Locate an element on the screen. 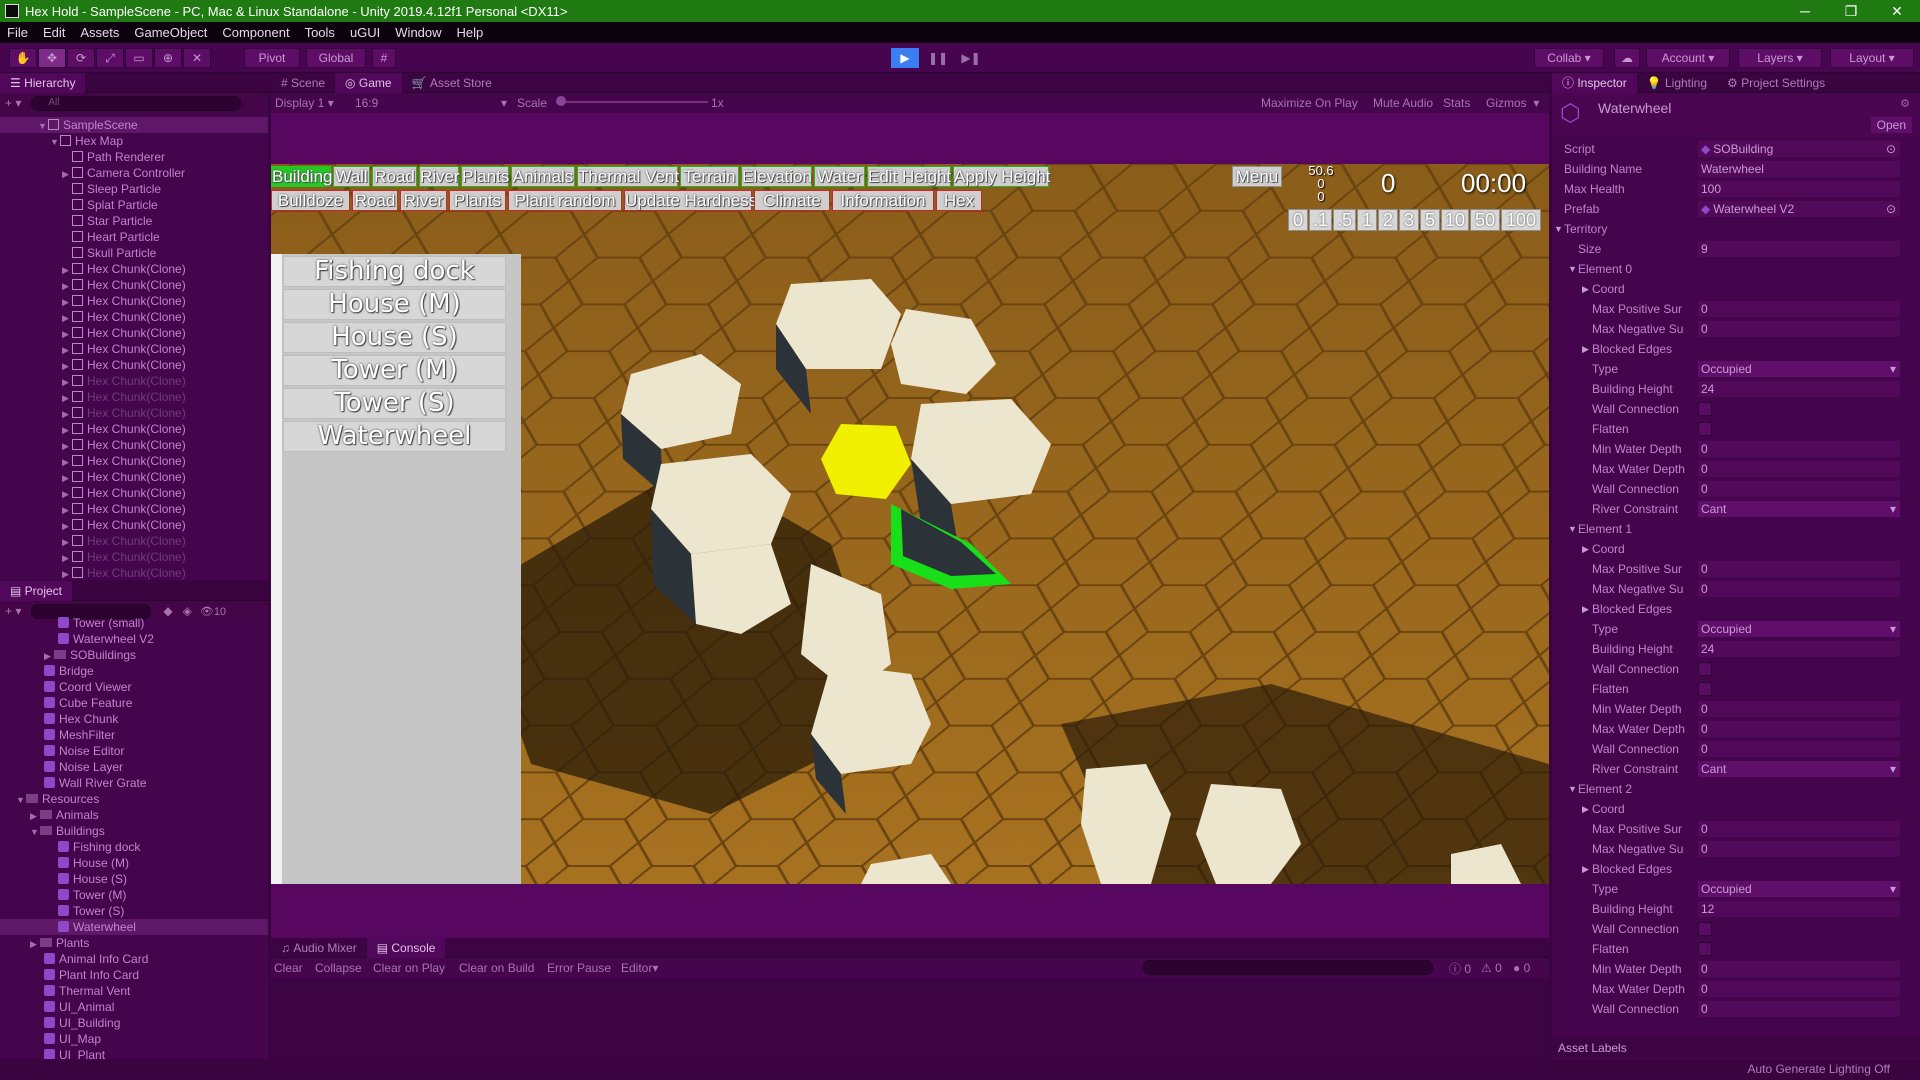 This screenshot has height=1080, width=1920. hierarchy-item: Path Renderer is located at coordinates (134, 157).